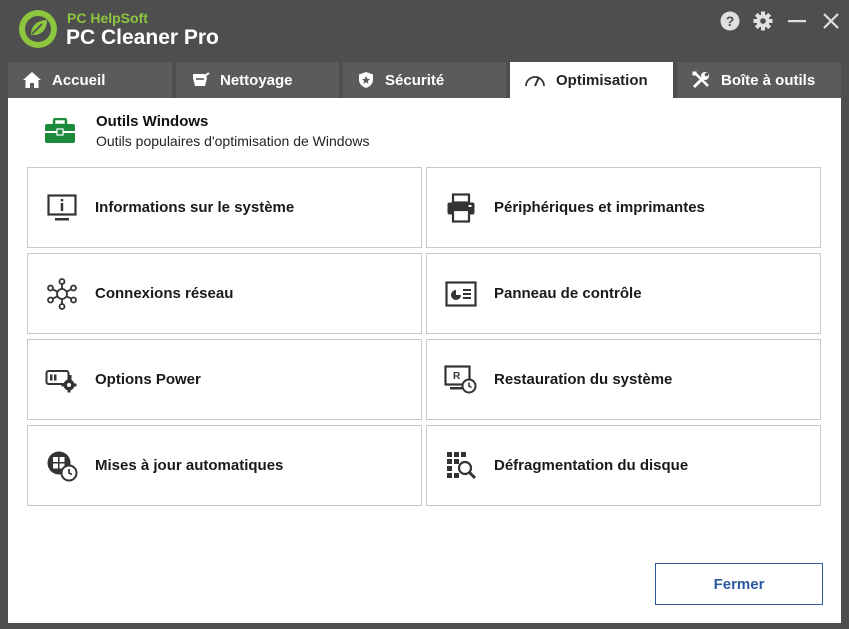  I want to click on help-icon: ?, so click(730, 21).